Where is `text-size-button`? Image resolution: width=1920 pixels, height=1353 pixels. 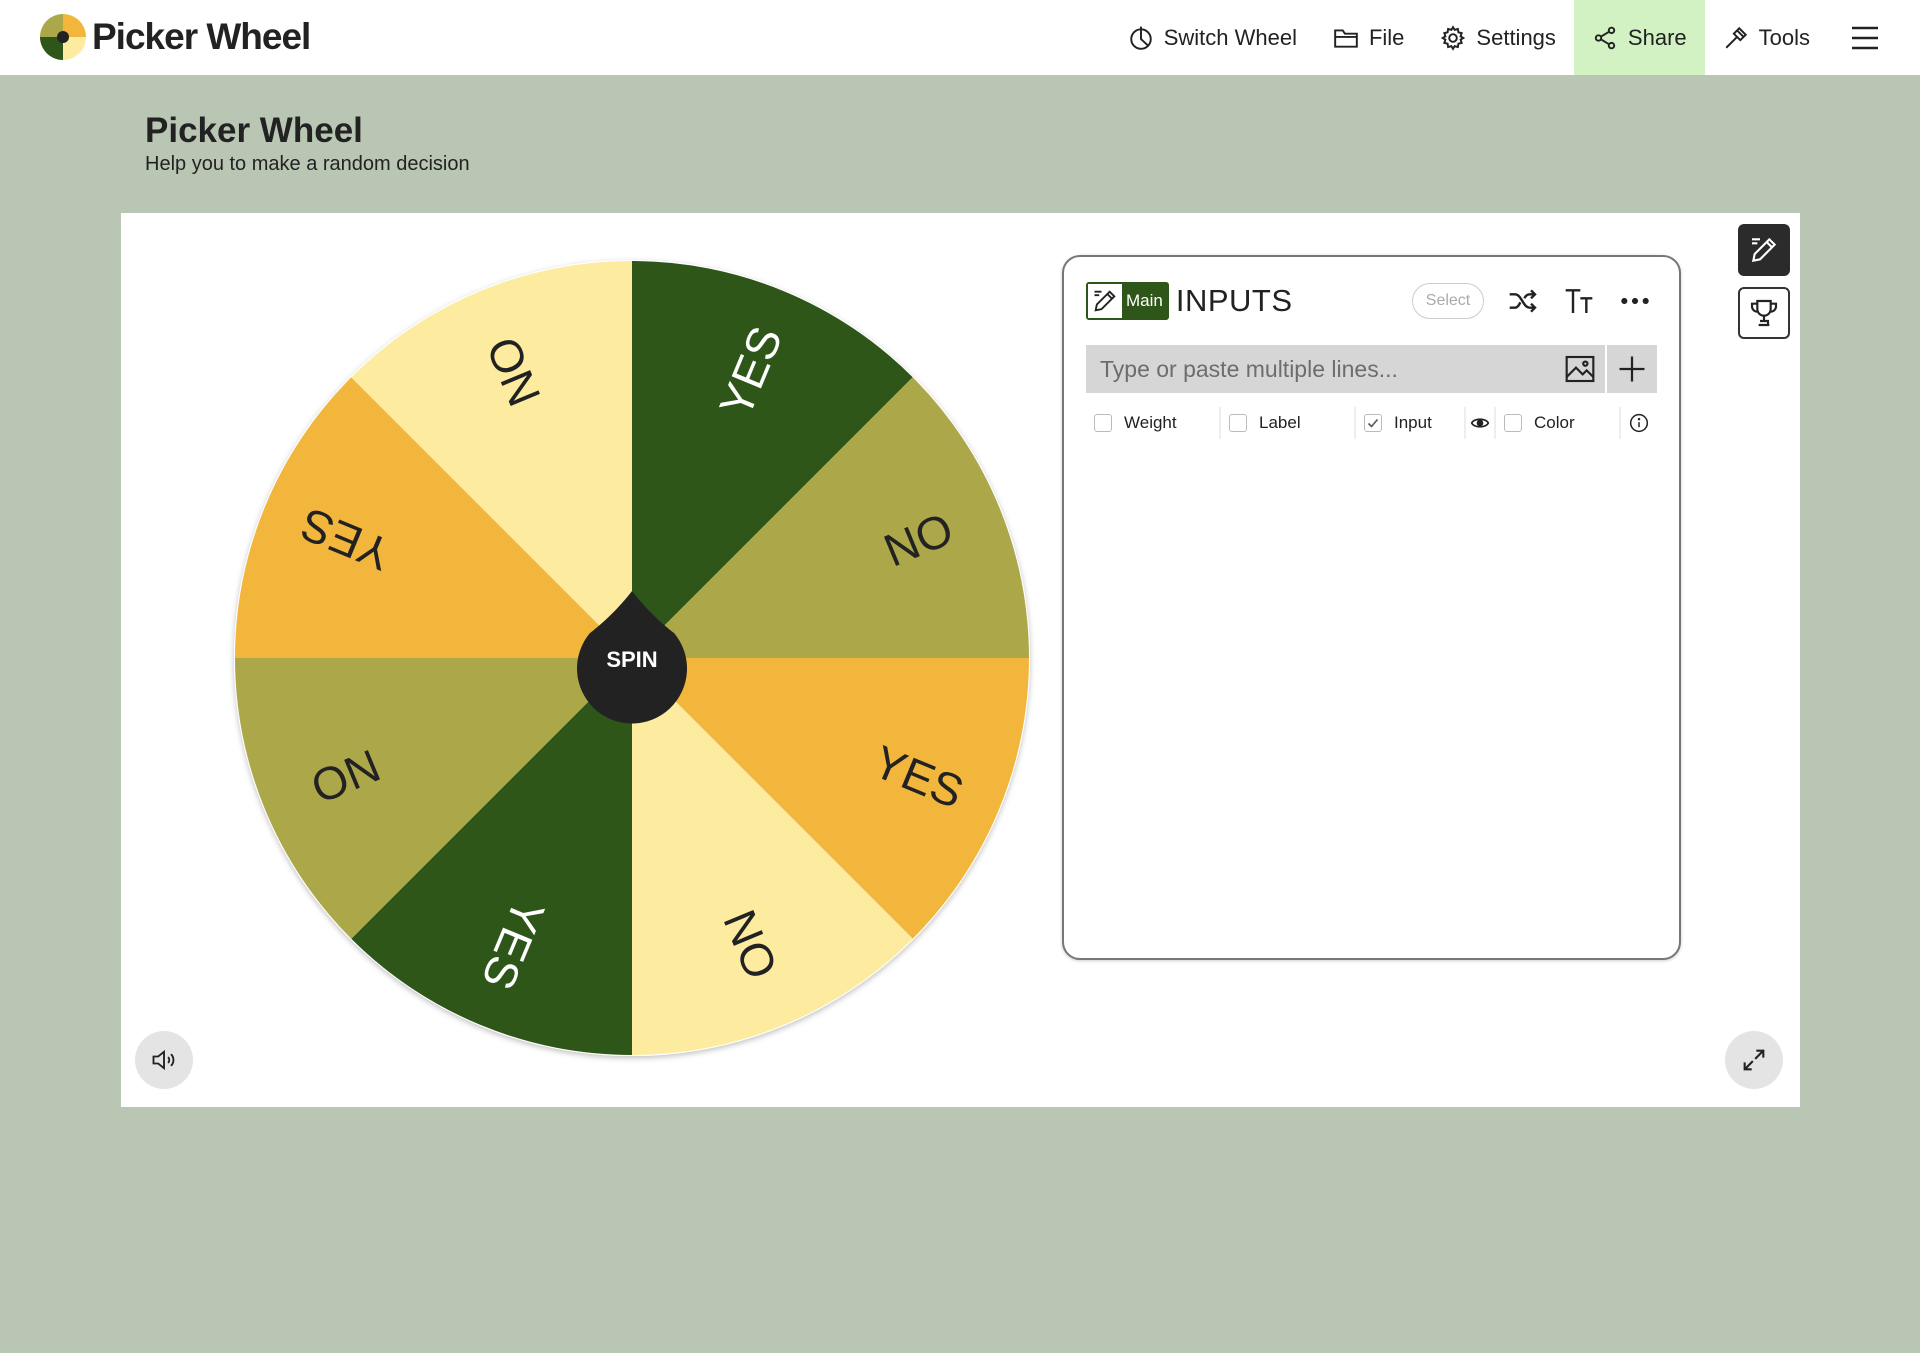
text-size-button is located at coordinates (1579, 301).